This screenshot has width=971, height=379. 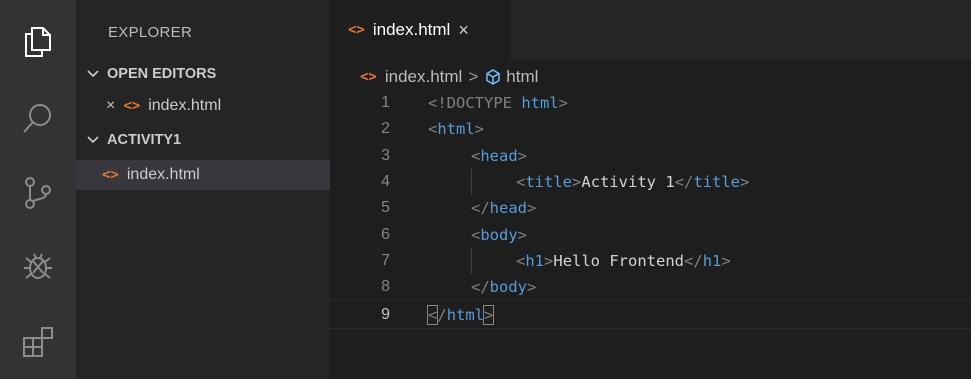 What do you see at coordinates (385, 287) in the screenshot?
I see `line-number: 8` at bounding box center [385, 287].